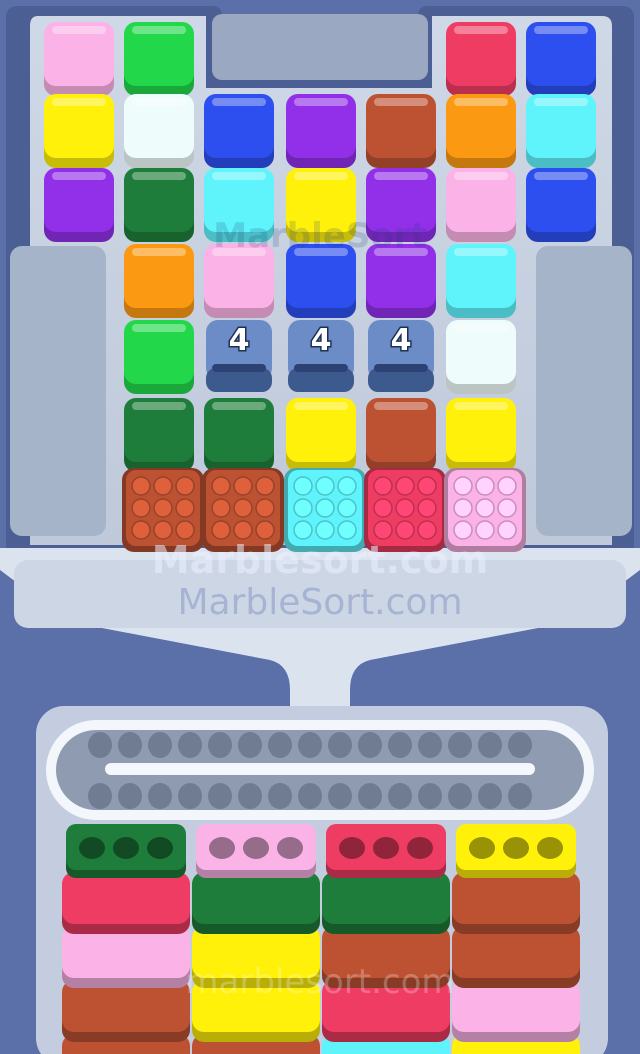 This screenshot has height=1054, width=640. I want to click on funnel-shade, so click(320, 594).